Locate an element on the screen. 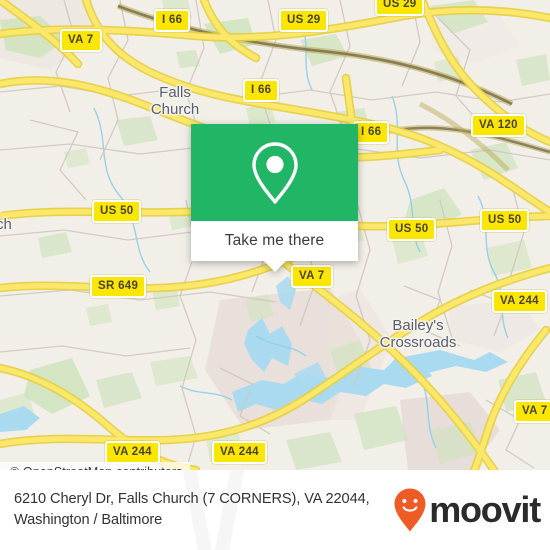 The height and width of the screenshot is (550, 550). shield-us-50-a: US 50 is located at coordinates (117, 211).